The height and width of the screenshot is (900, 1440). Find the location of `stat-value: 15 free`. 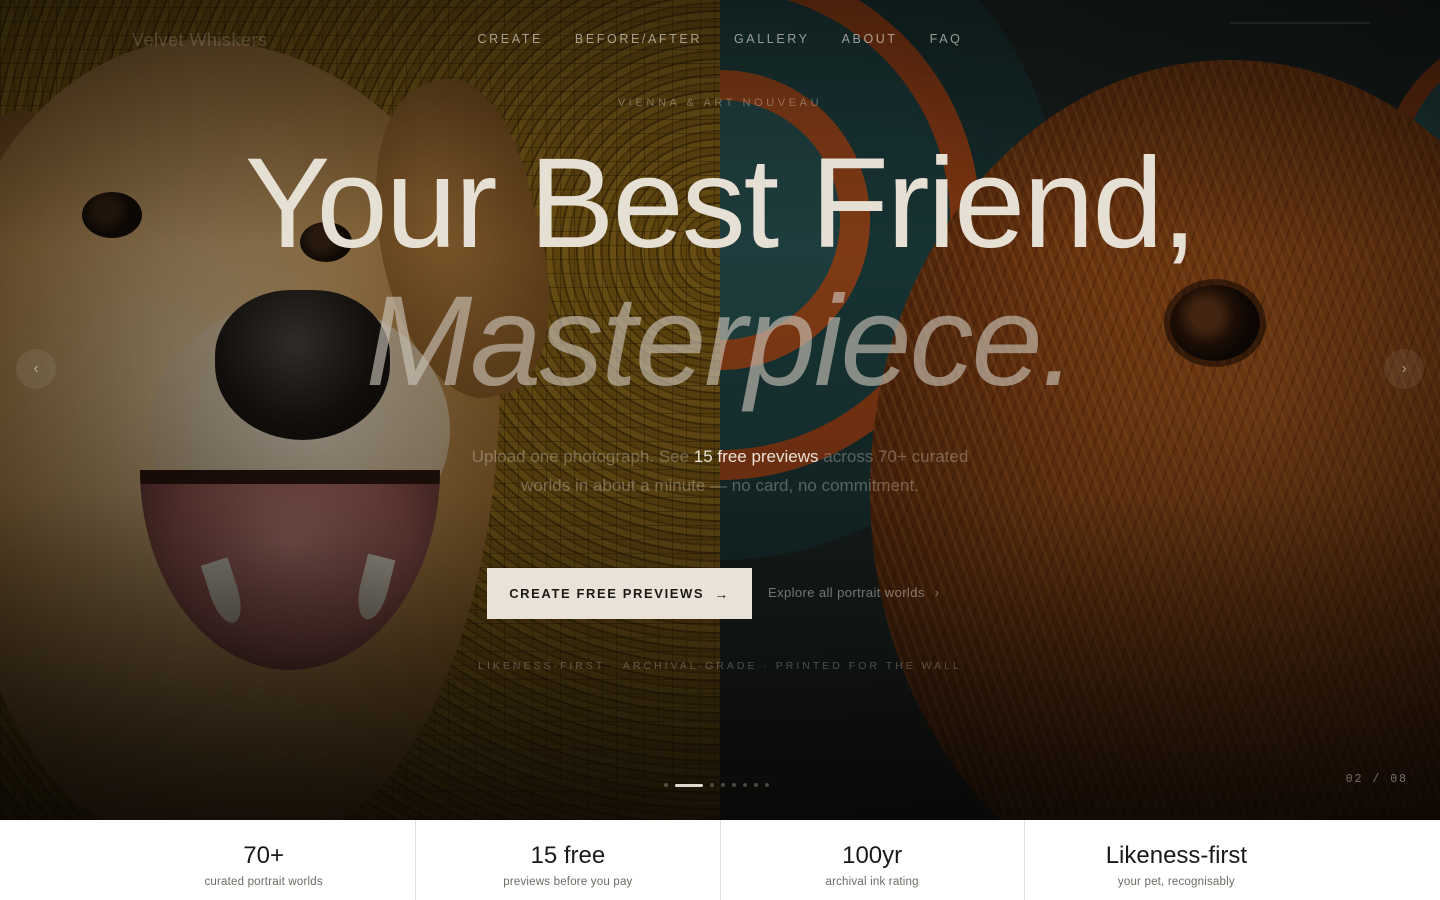

stat-value: 15 free is located at coordinates (568, 855).